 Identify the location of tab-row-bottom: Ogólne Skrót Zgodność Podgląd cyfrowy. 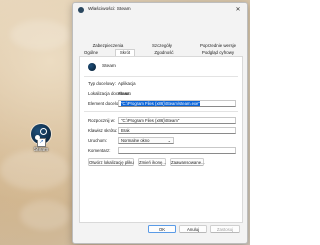
(161, 52).